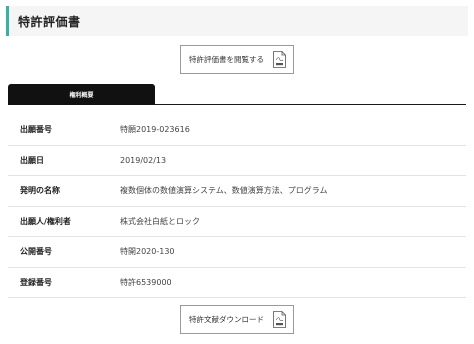 The width and height of the screenshot is (474, 344). What do you see at coordinates (226, 59) in the screenshot?
I see `view-evaluation-label: 特許評価書を閲覧する` at bounding box center [226, 59].